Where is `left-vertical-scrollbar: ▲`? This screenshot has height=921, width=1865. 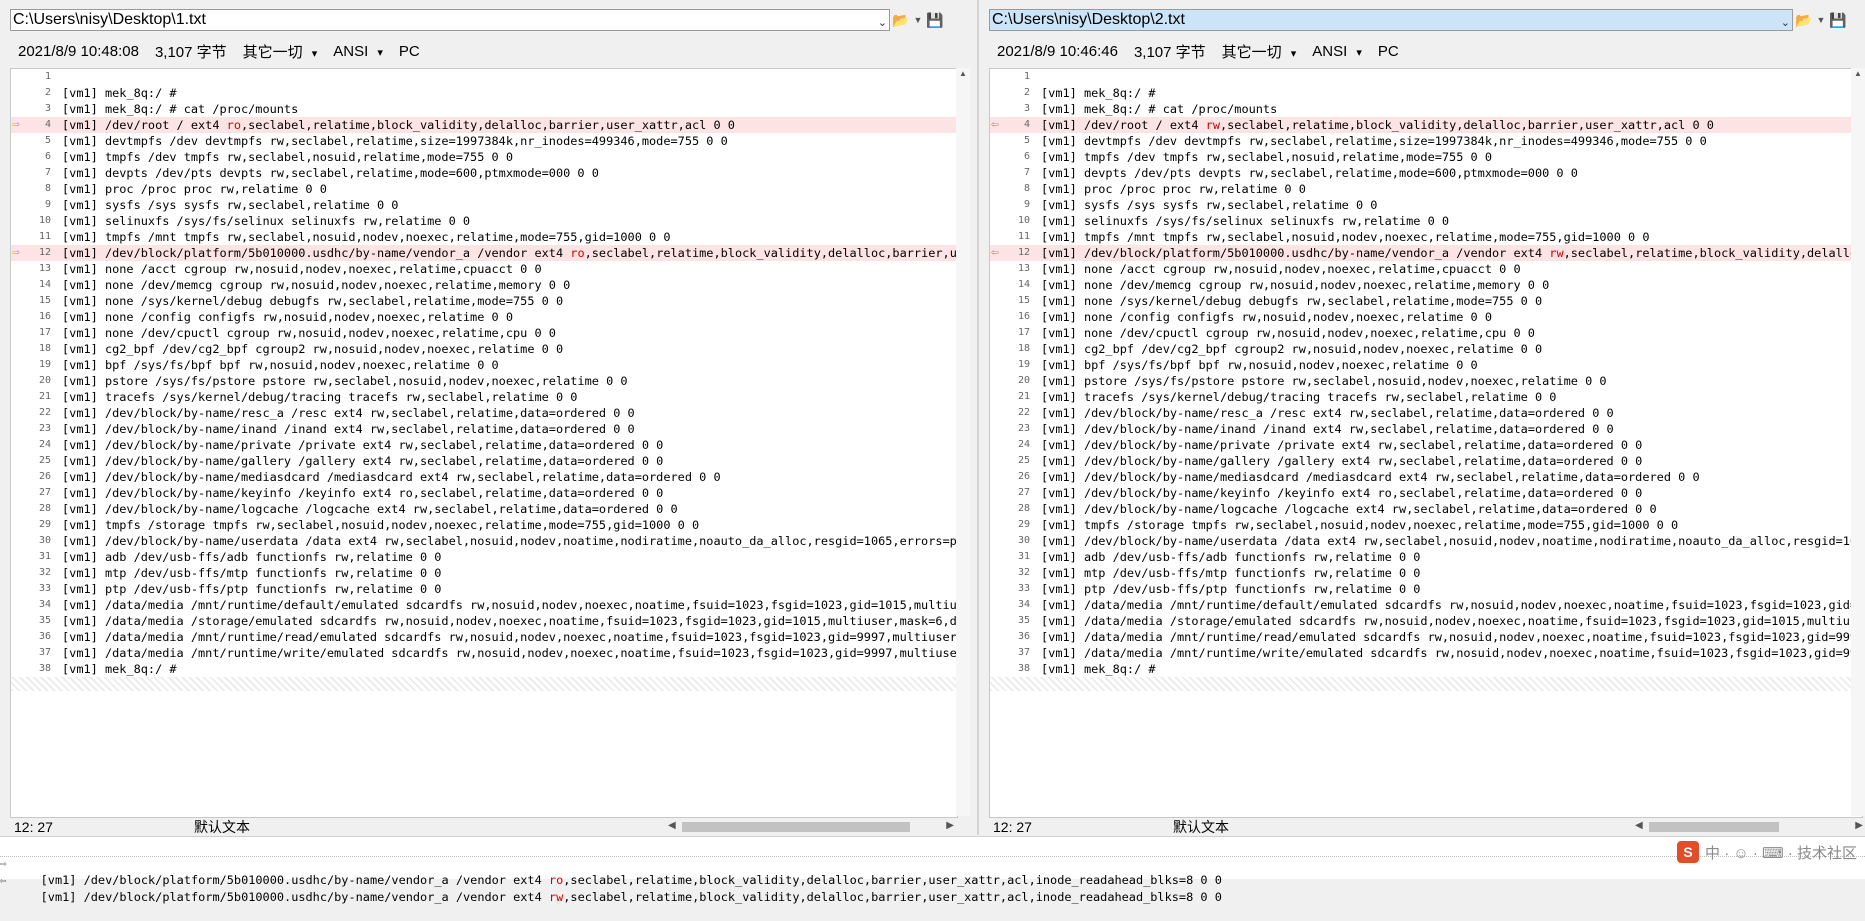 left-vertical-scrollbar: ▲ is located at coordinates (963, 442).